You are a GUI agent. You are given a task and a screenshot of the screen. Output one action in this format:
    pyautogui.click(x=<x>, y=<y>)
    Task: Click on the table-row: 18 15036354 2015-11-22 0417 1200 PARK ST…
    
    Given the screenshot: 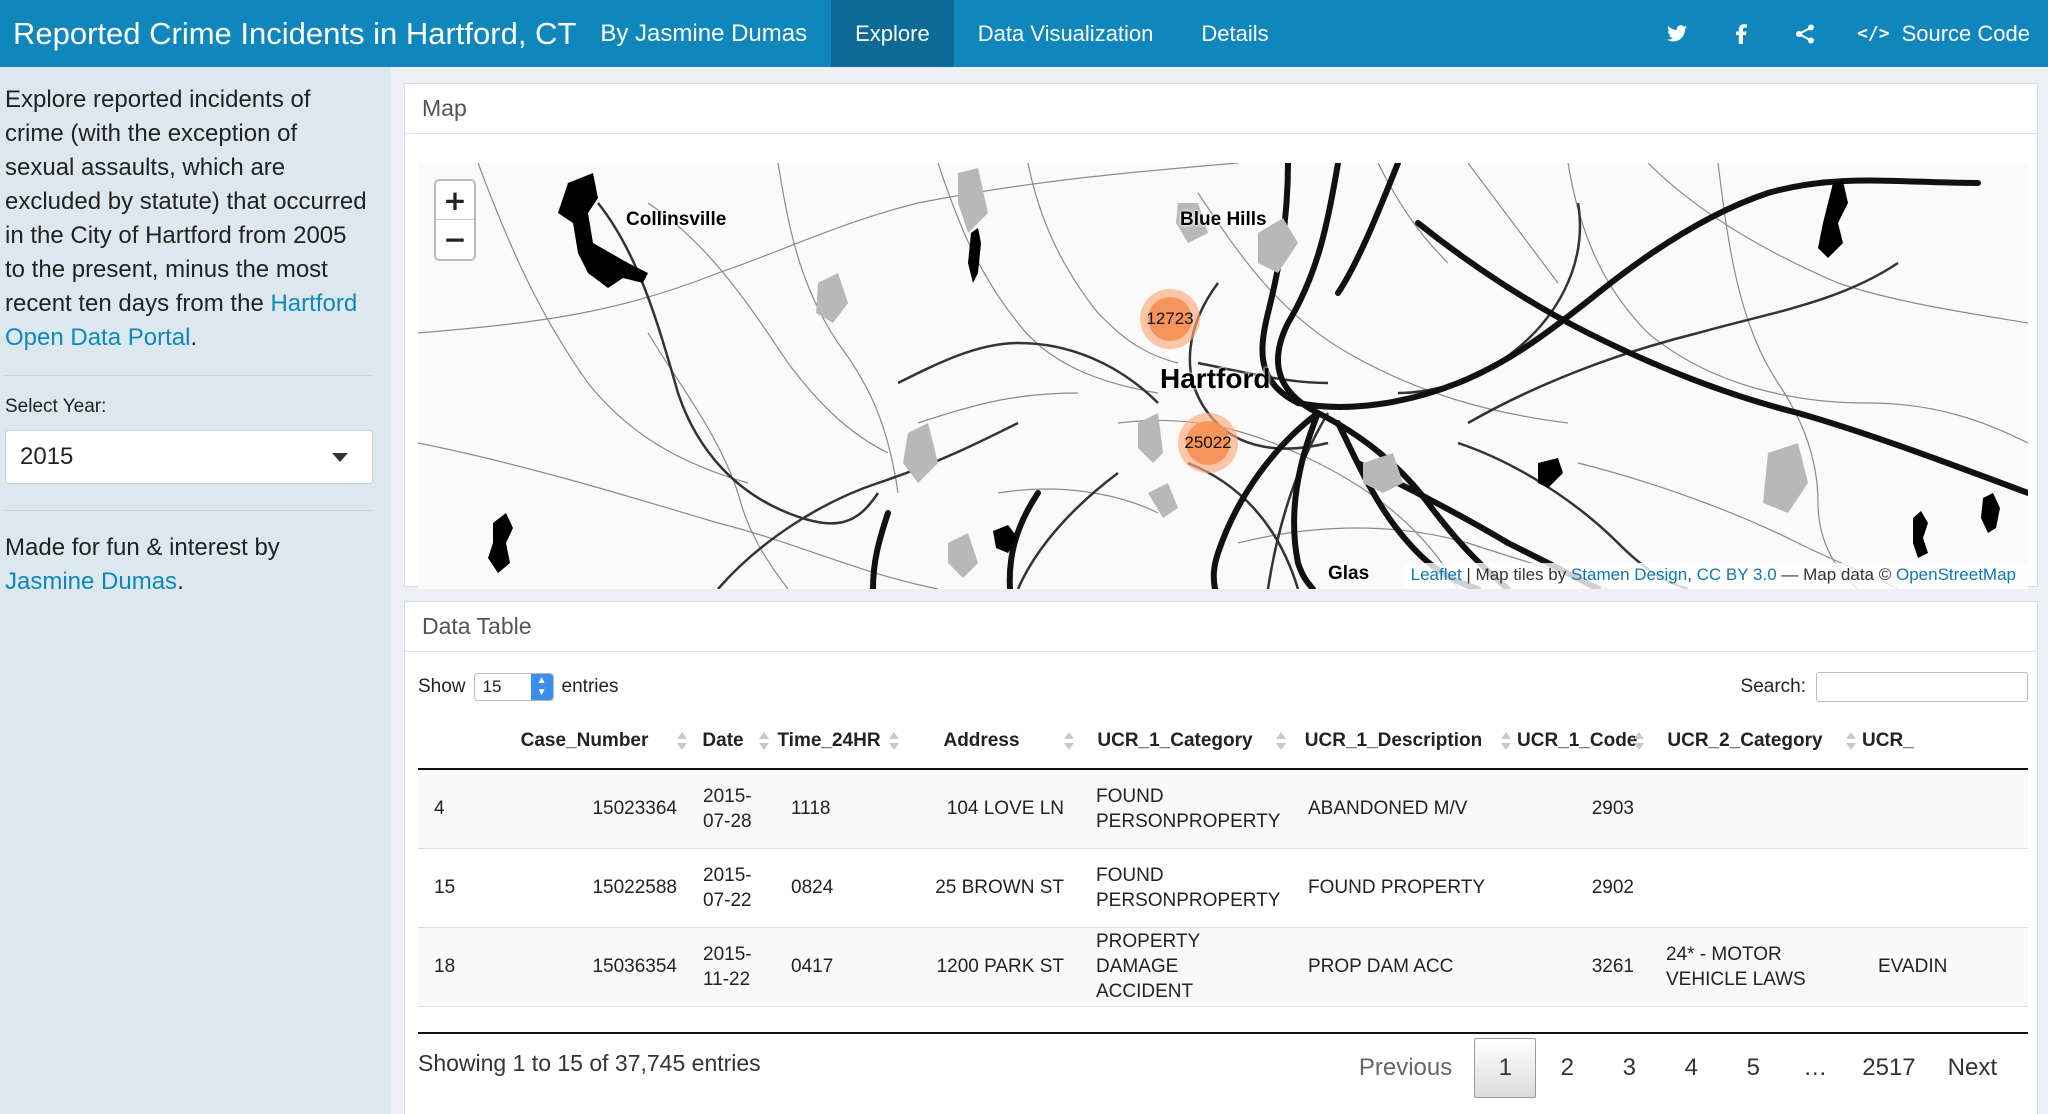 What is the action you would take?
    pyautogui.click(x=1223, y=967)
    